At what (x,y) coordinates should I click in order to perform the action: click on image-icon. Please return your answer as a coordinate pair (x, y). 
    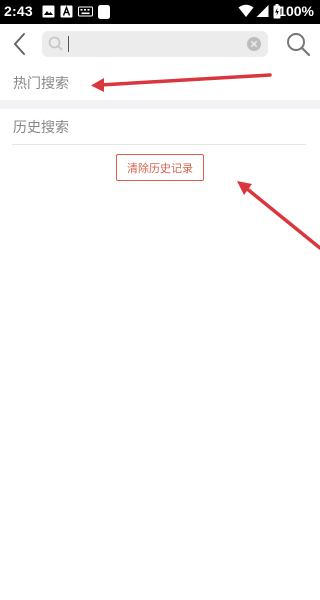
    Looking at the image, I should click on (48, 11).